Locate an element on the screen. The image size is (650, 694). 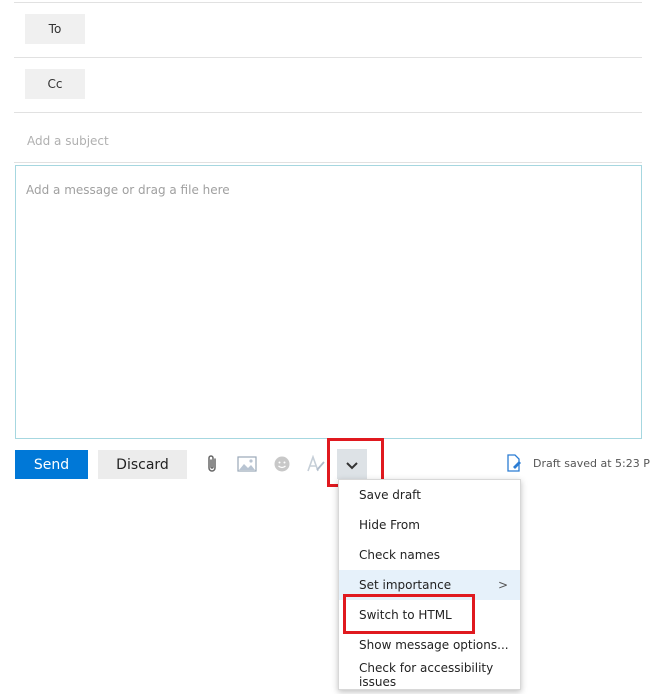
emoji-icon is located at coordinates (282, 464).